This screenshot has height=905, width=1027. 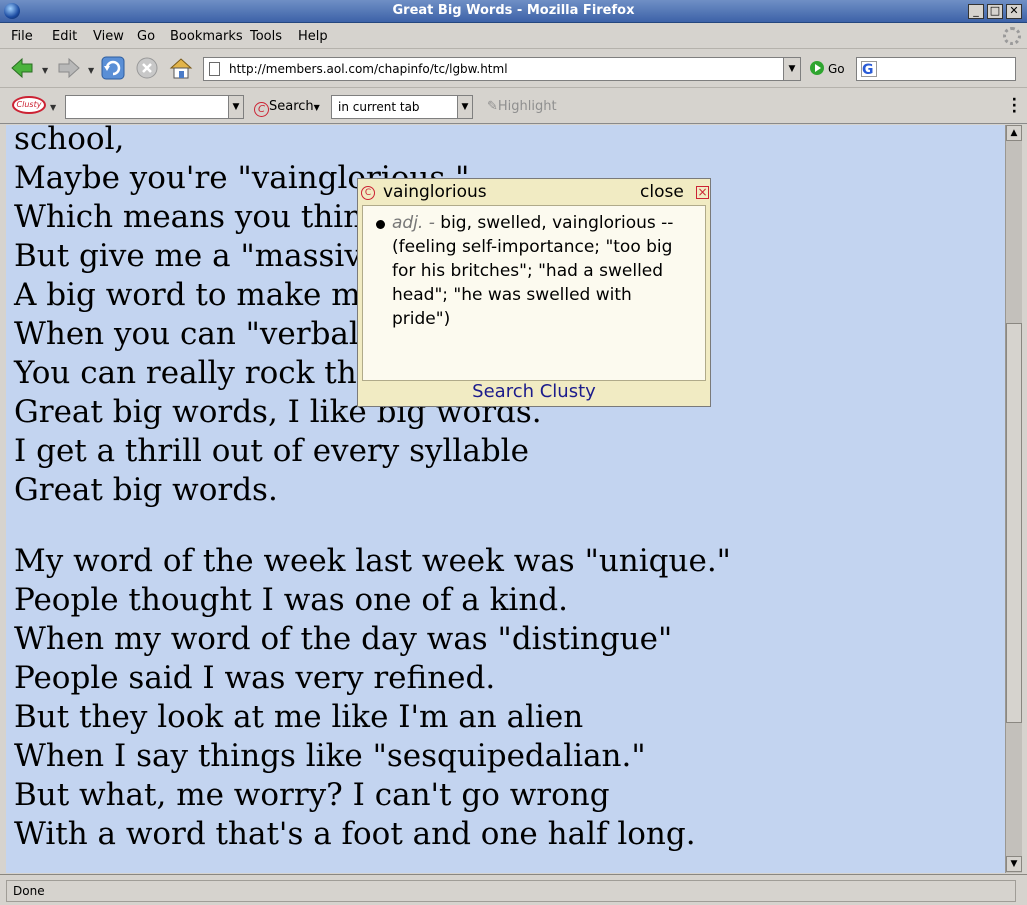 I want to click on status-bar: Done, so click(x=513, y=889).